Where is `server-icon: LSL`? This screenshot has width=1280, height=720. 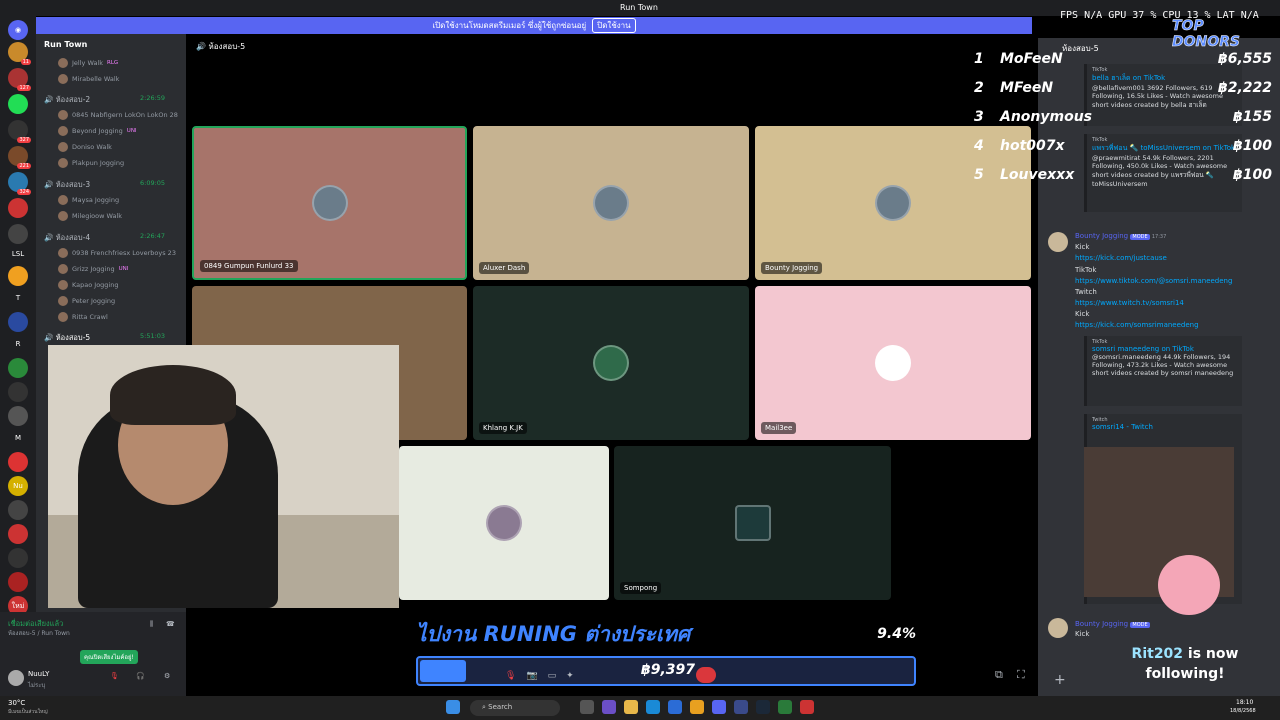
server-icon: LSL is located at coordinates (18, 254).